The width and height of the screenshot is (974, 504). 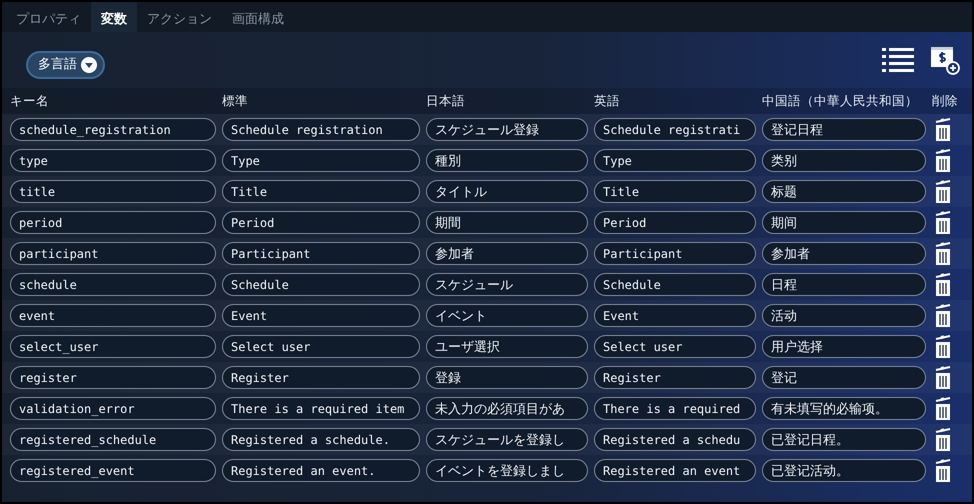 What do you see at coordinates (507, 470) in the screenshot?
I see `japanese-text-field: イベントを登録しまし` at bounding box center [507, 470].